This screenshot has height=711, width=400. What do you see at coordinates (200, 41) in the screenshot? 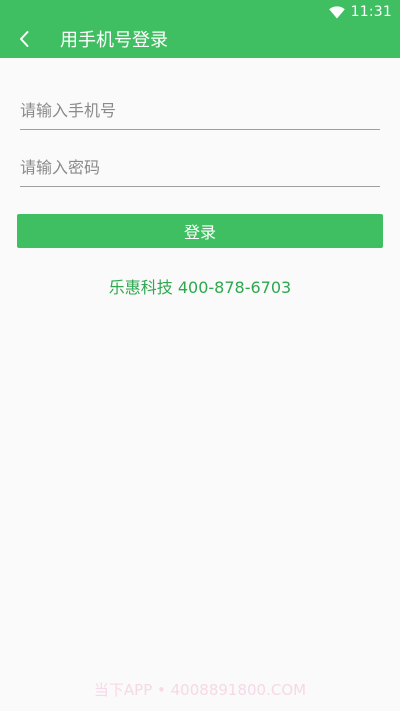
I see `app-bar: 用手机号登录` at bounding box center [200, 41].